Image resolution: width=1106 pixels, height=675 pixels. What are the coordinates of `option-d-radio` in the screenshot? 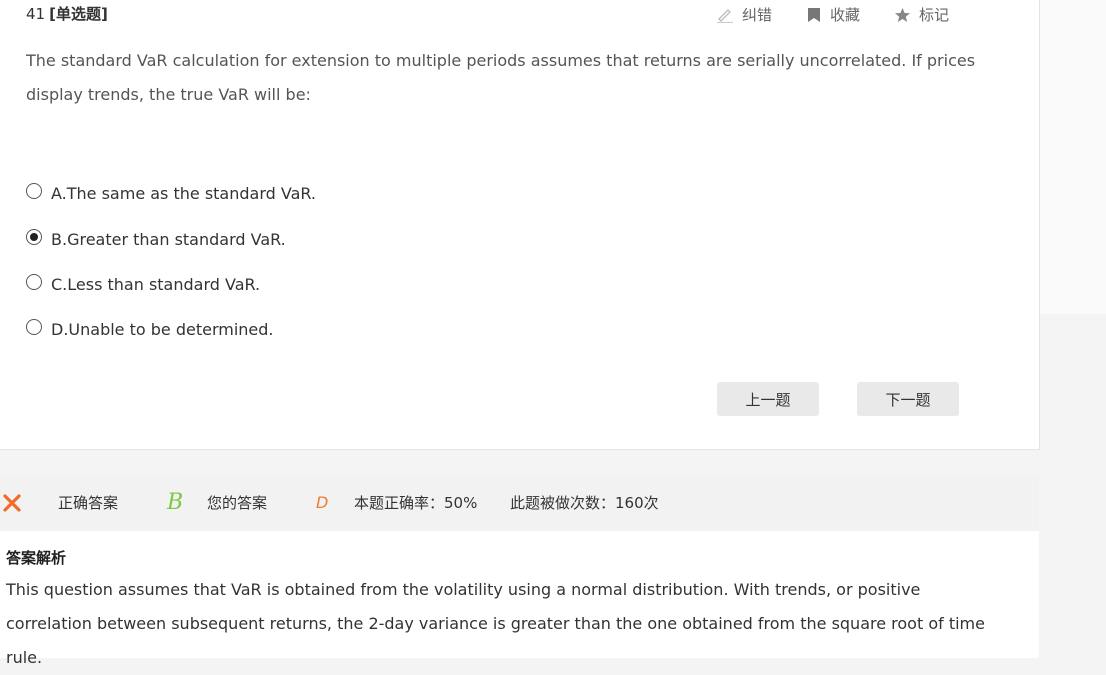 It's located at (34, 327).